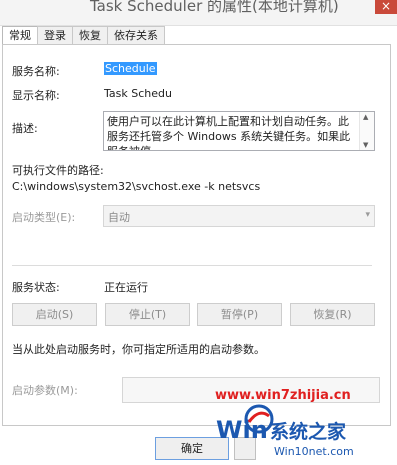 This screenshot has height=465, width=397. Describe the element at coordinates (90, 35) in the screenshot. I see `tab-recovery: 恢复` at that location.